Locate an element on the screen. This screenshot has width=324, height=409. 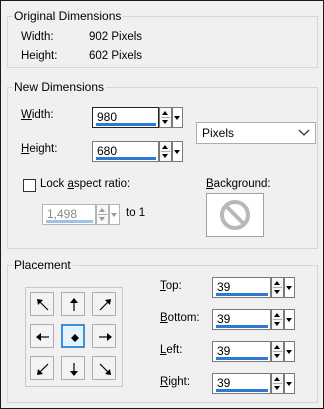
bottom-spin-arrows is located at coordinates (277, 319).